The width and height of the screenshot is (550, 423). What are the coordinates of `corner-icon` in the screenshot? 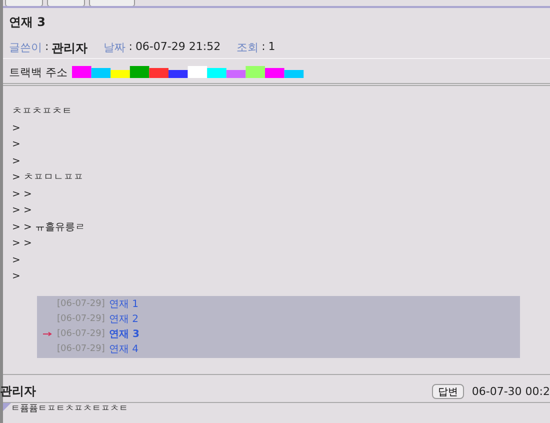 It's located at (7, 406).